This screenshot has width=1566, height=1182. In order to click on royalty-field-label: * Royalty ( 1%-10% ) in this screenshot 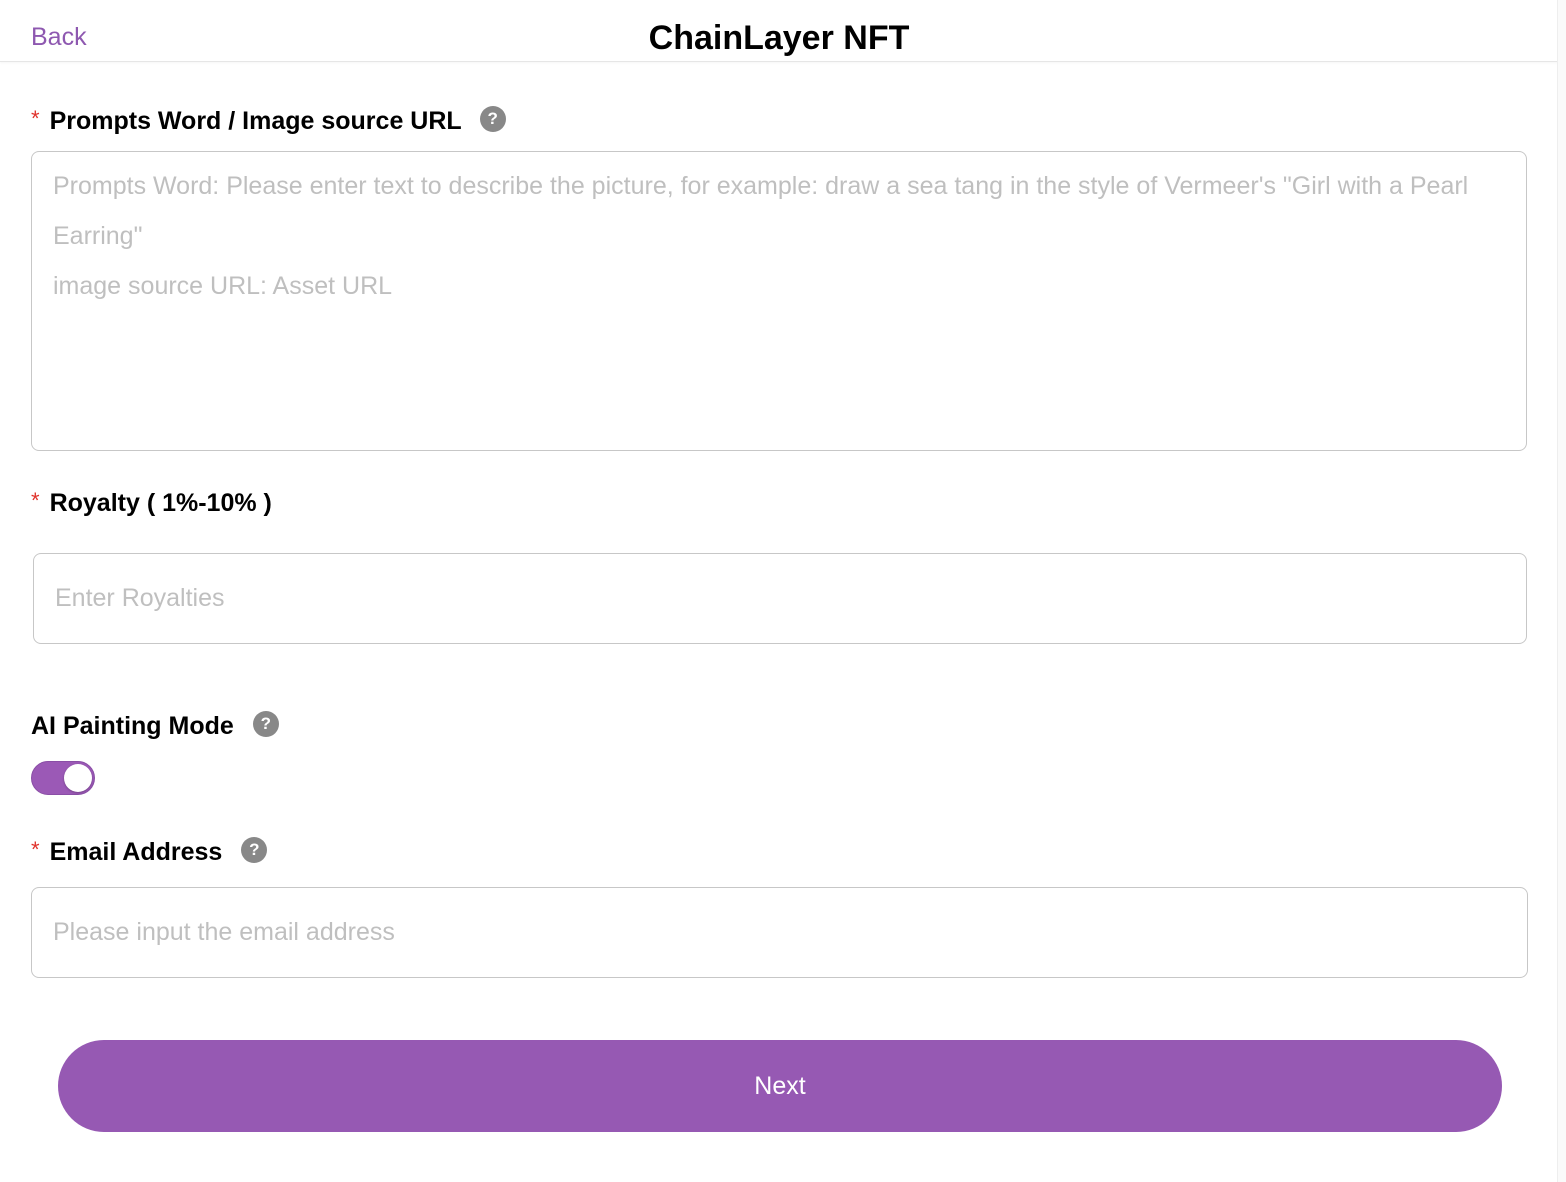, I will do `click(151, 503)`.